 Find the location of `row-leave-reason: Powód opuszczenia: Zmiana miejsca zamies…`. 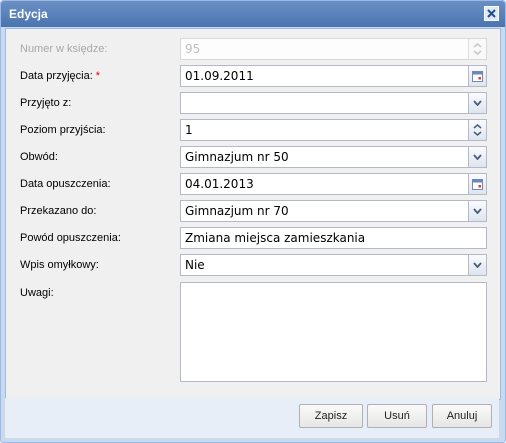

row-leave-reason: Powód opuszczenia: Zmiana miejsca zamies… is located at coordinates (253, 239).